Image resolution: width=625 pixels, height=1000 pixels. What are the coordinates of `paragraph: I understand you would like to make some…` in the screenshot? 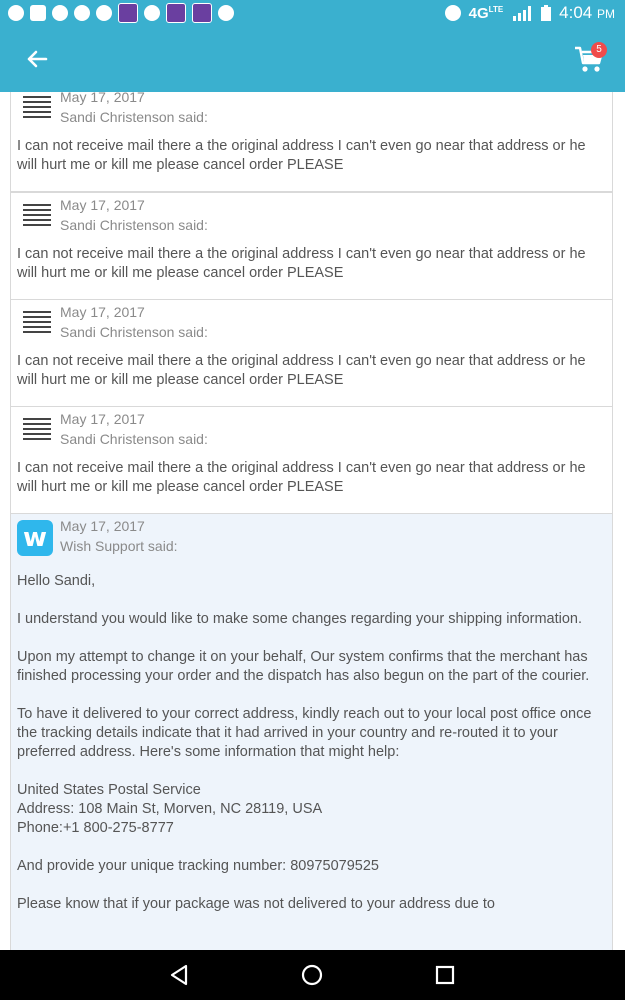 It's located at (300, 619).